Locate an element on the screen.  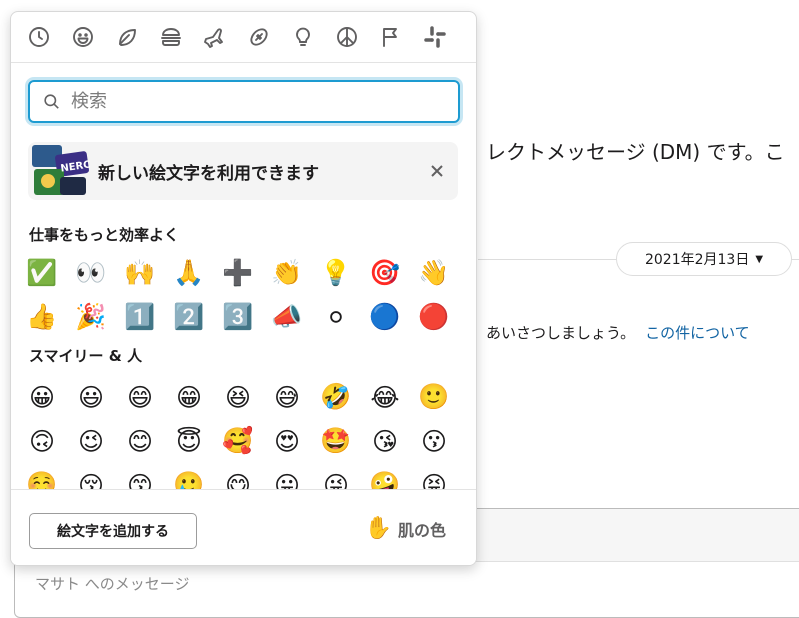
category-food-button is located at coordinates (170, 37).